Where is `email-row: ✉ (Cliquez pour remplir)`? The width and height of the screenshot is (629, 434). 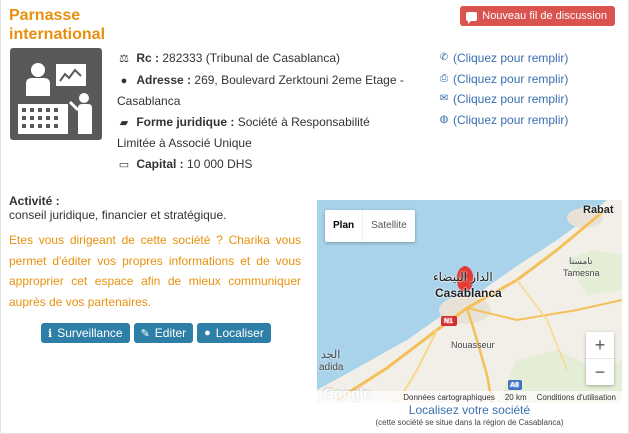 email-row: ✉ (Cliquez pour remplir) is located at coordinates (503, 99).